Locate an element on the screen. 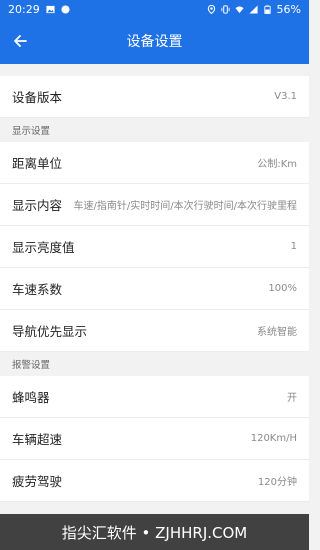 The width and height of the screenshot is (320, 550). distance-unit-label: 距离单位 is located at coordinates (37, 163).